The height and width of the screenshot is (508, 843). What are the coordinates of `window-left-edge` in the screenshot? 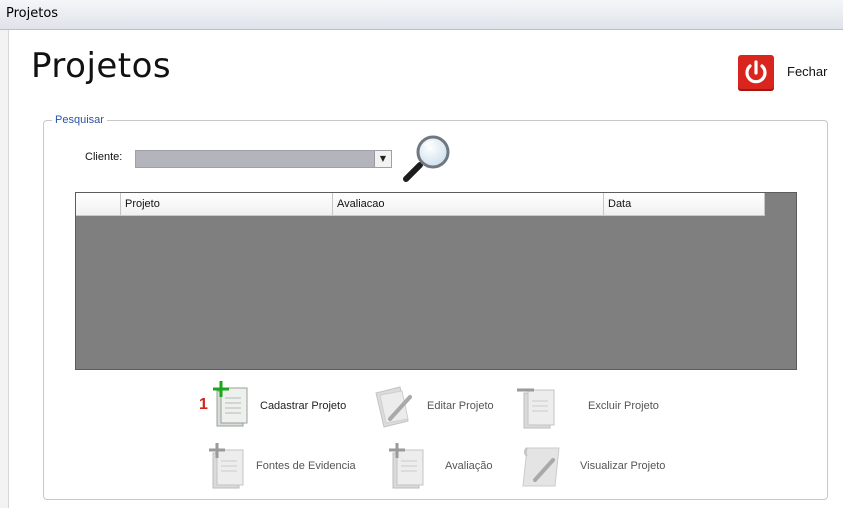 It's located at (4, 269).